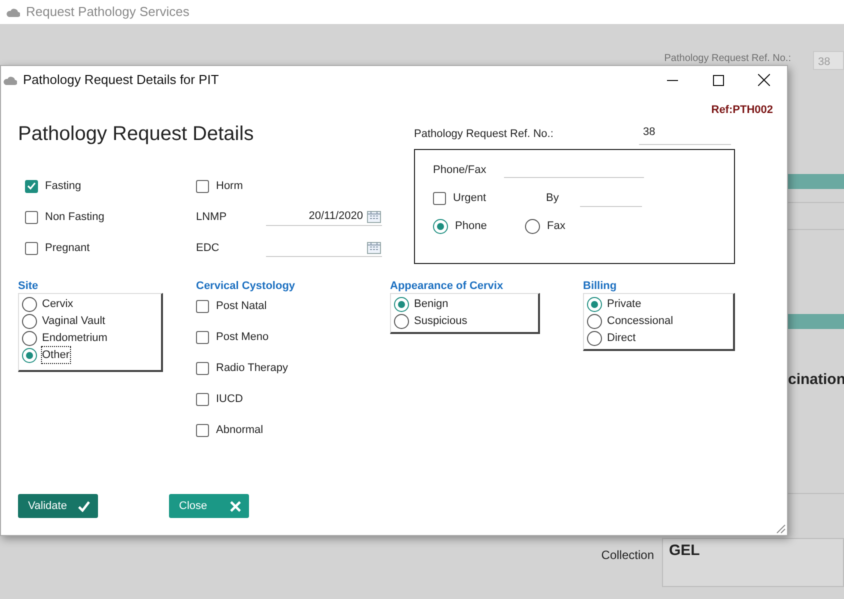 Image resolution: width=844 pixels, height=599 pixels. Describe the element at coordinates (324, 248) in the screenshot. I see `date-field` at that location.